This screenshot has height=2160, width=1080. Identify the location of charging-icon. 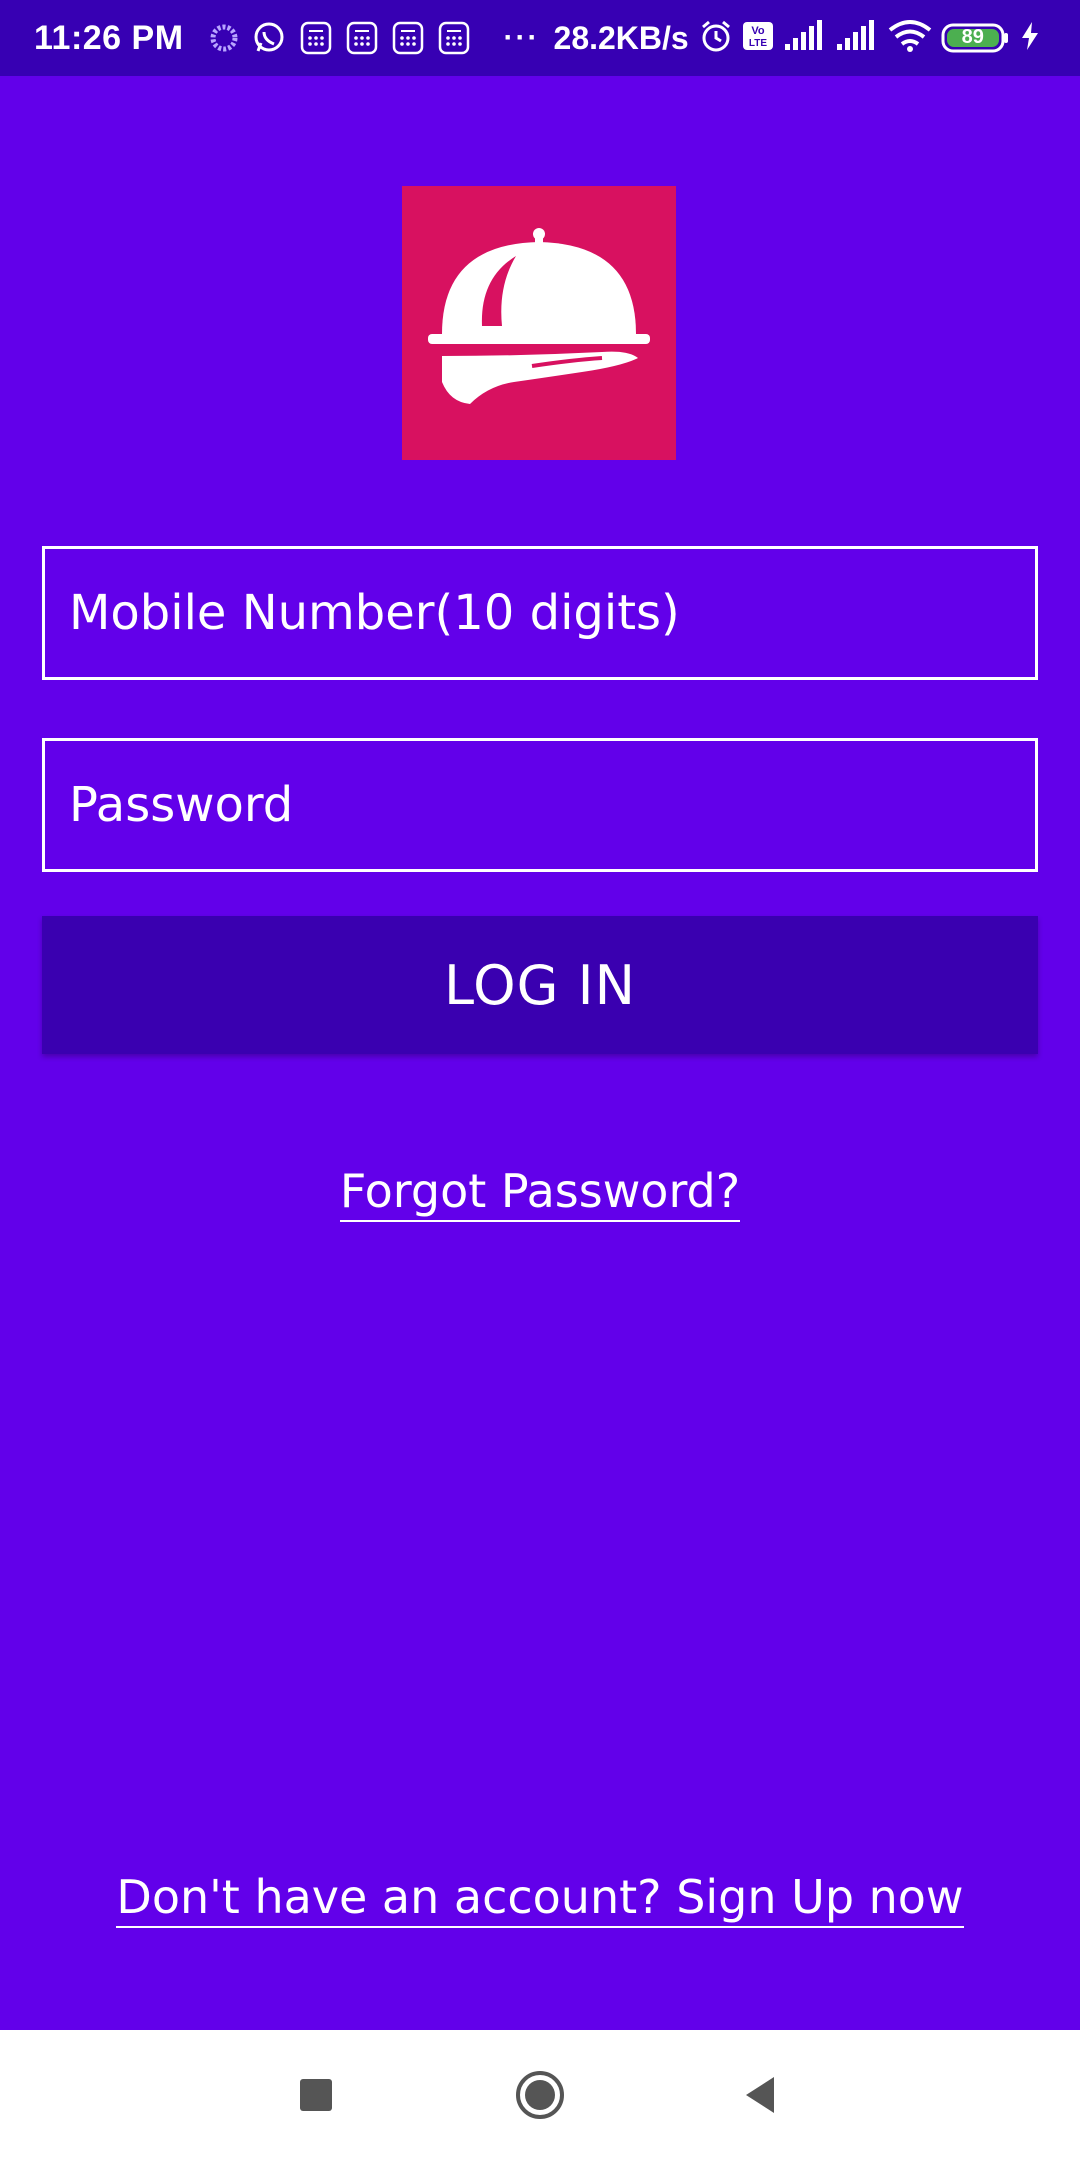
(1030, 38).